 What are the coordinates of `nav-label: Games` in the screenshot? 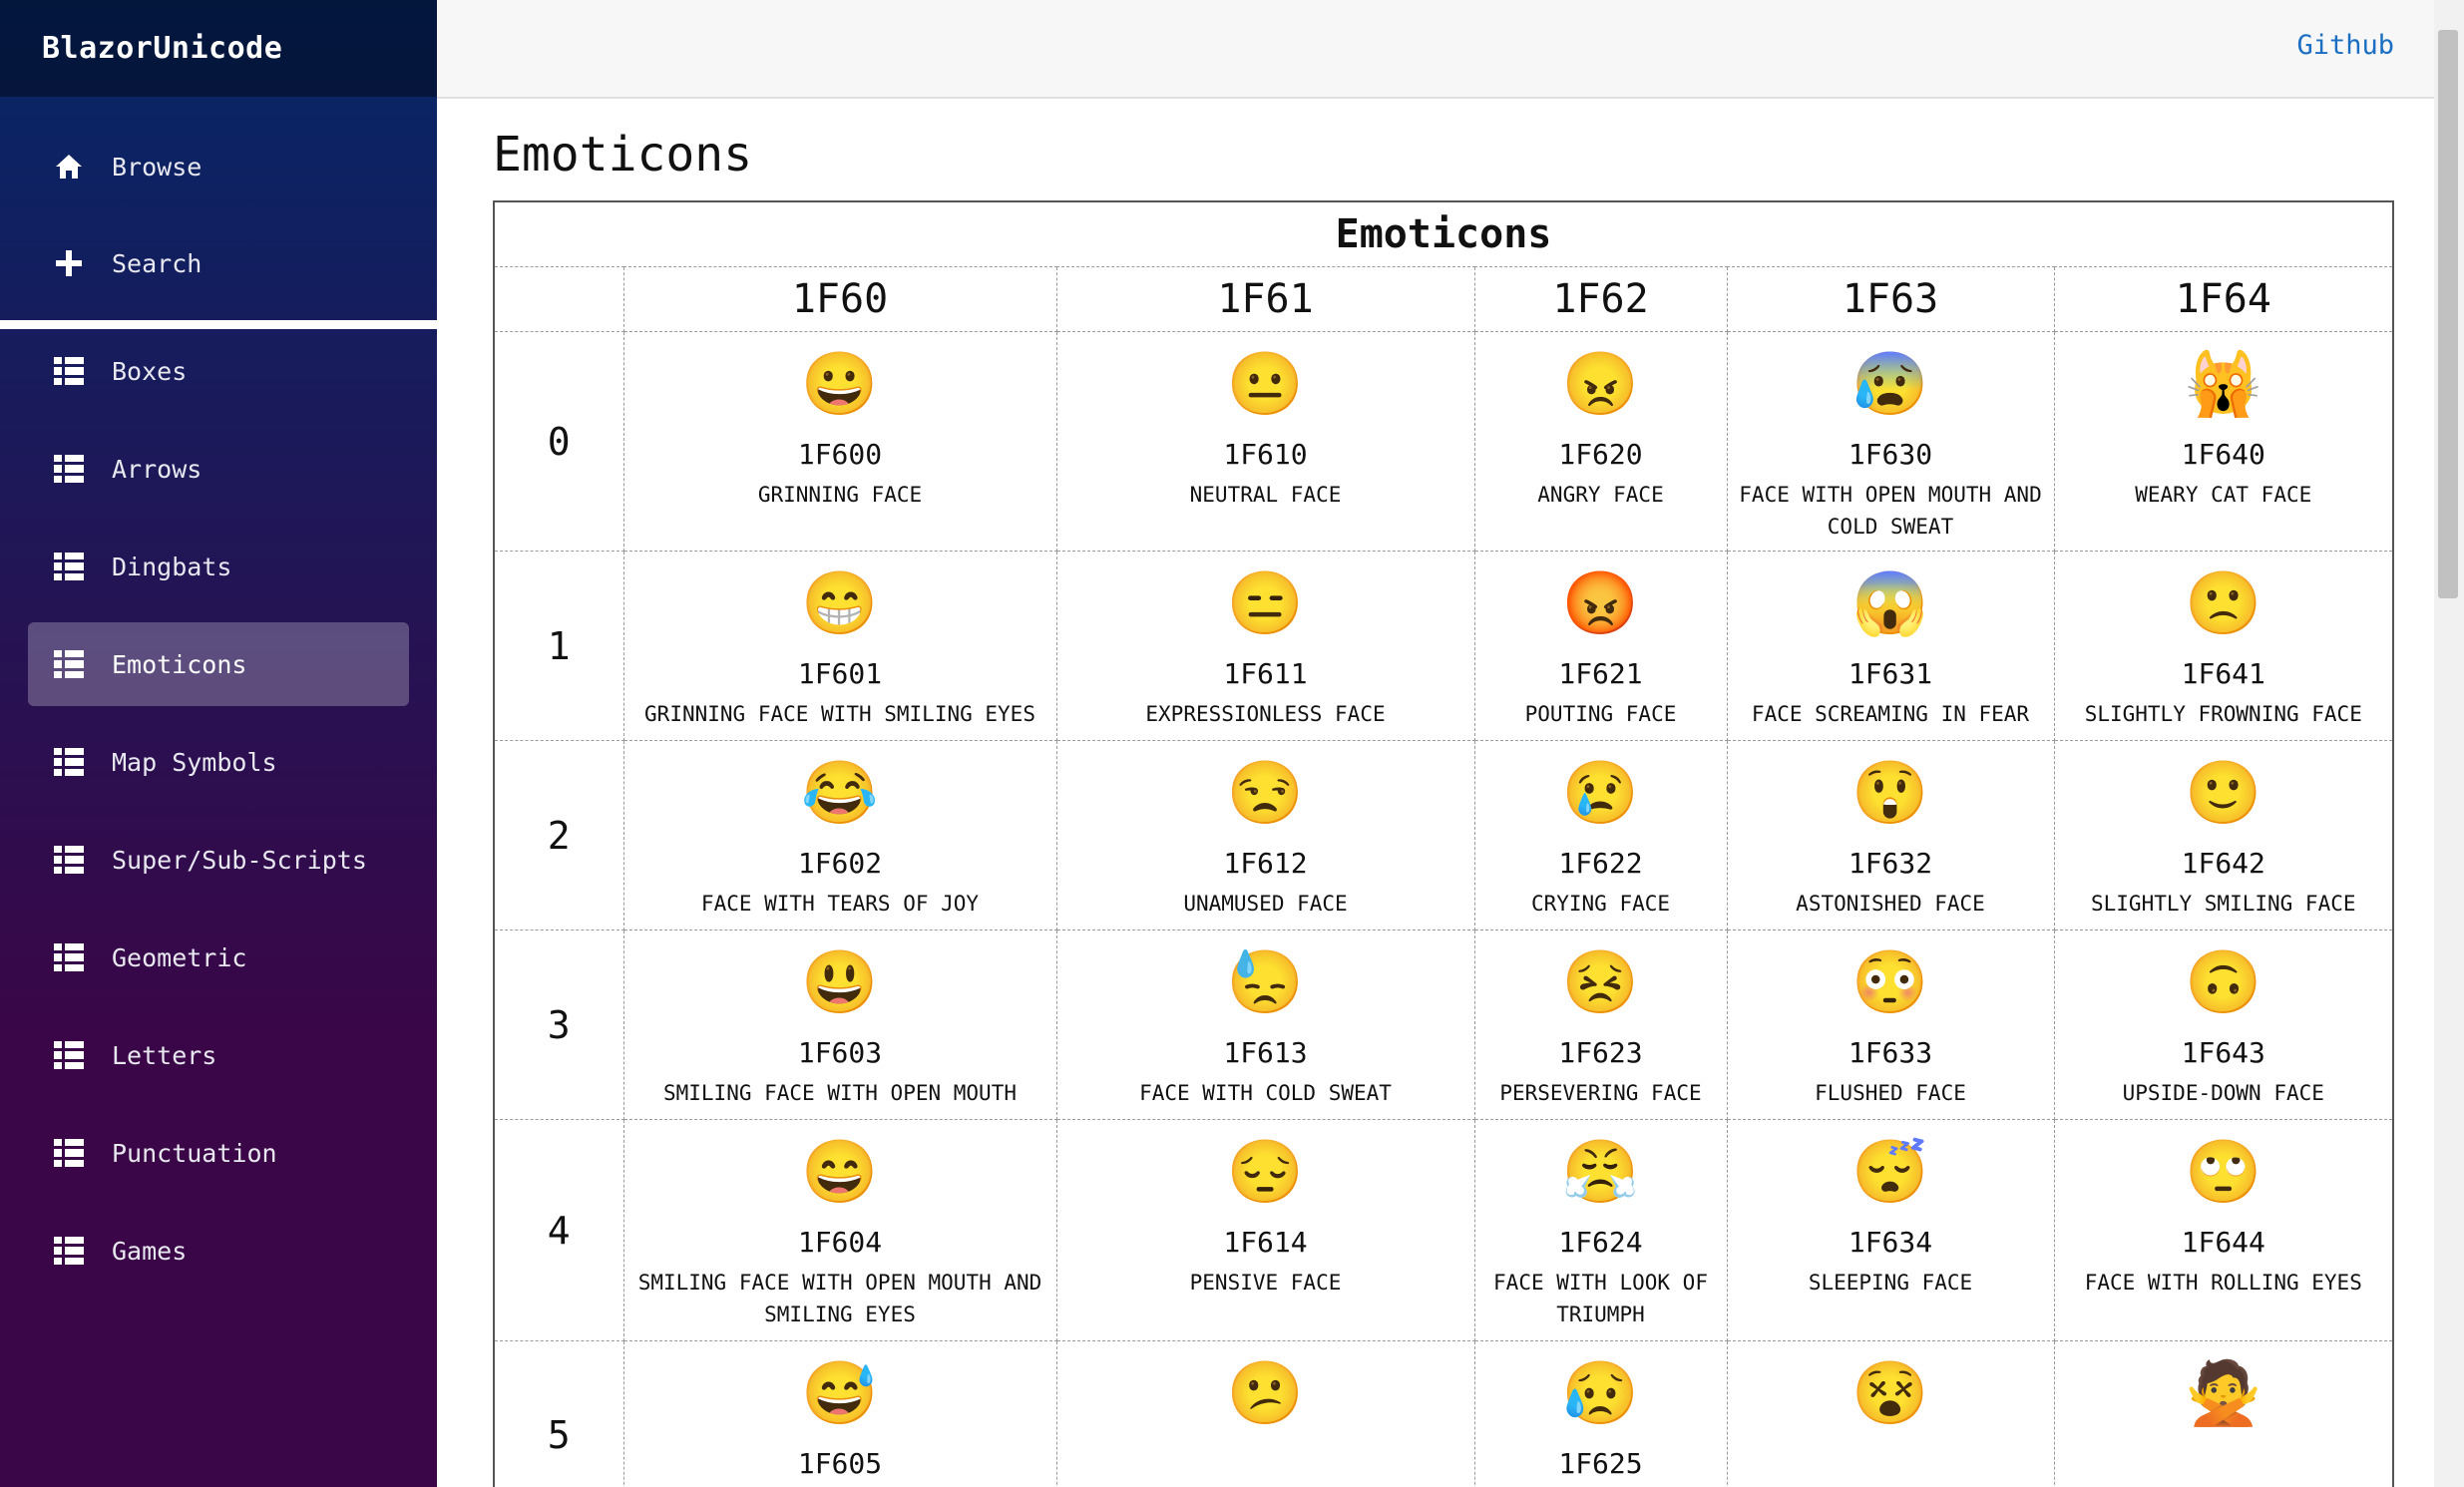 It's located at (150, 1251).